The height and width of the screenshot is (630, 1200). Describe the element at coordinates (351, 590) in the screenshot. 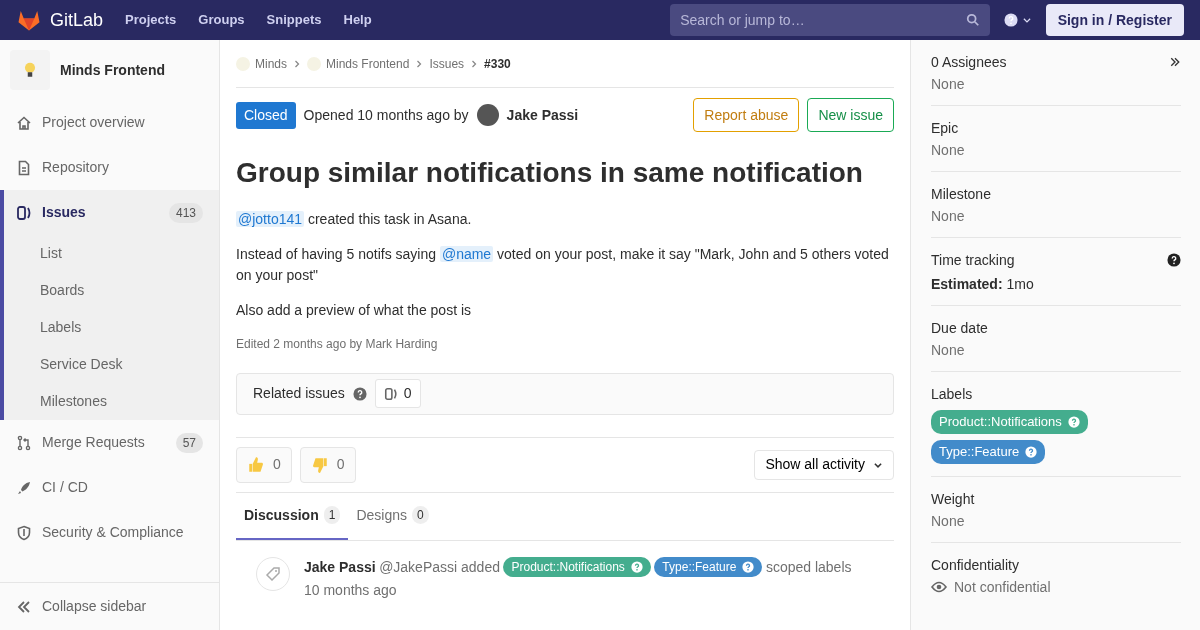

I see `note-time: 10 months ago` at that location.